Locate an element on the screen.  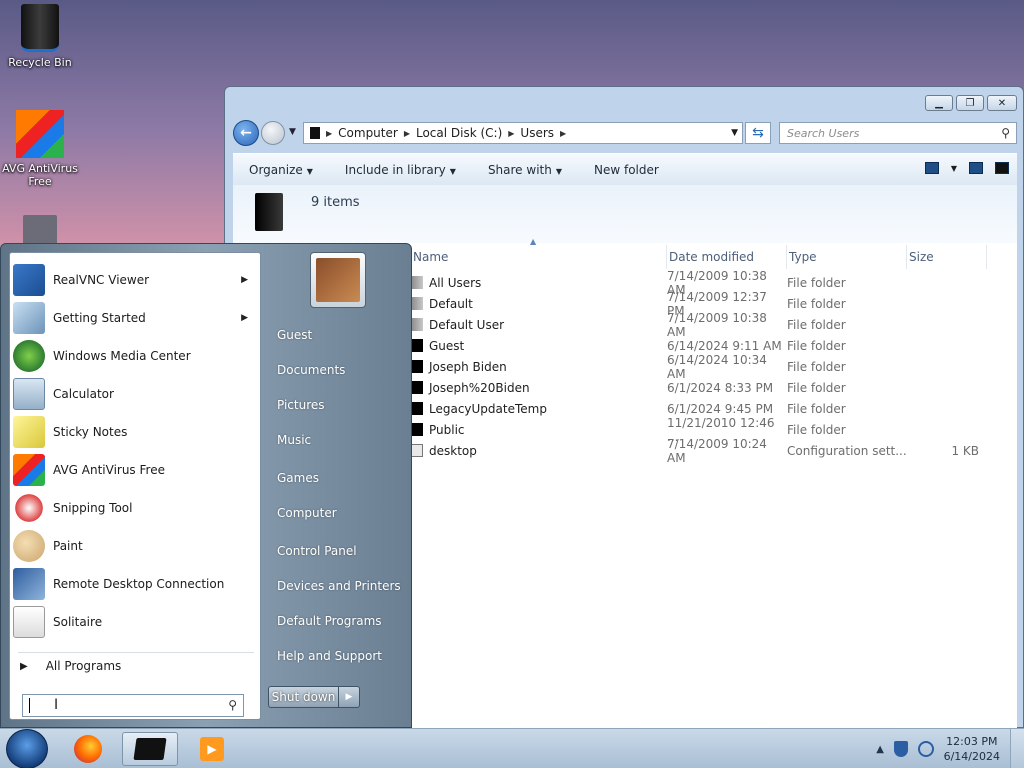
details-pane: 9 items is located at coordinates (625, 214).